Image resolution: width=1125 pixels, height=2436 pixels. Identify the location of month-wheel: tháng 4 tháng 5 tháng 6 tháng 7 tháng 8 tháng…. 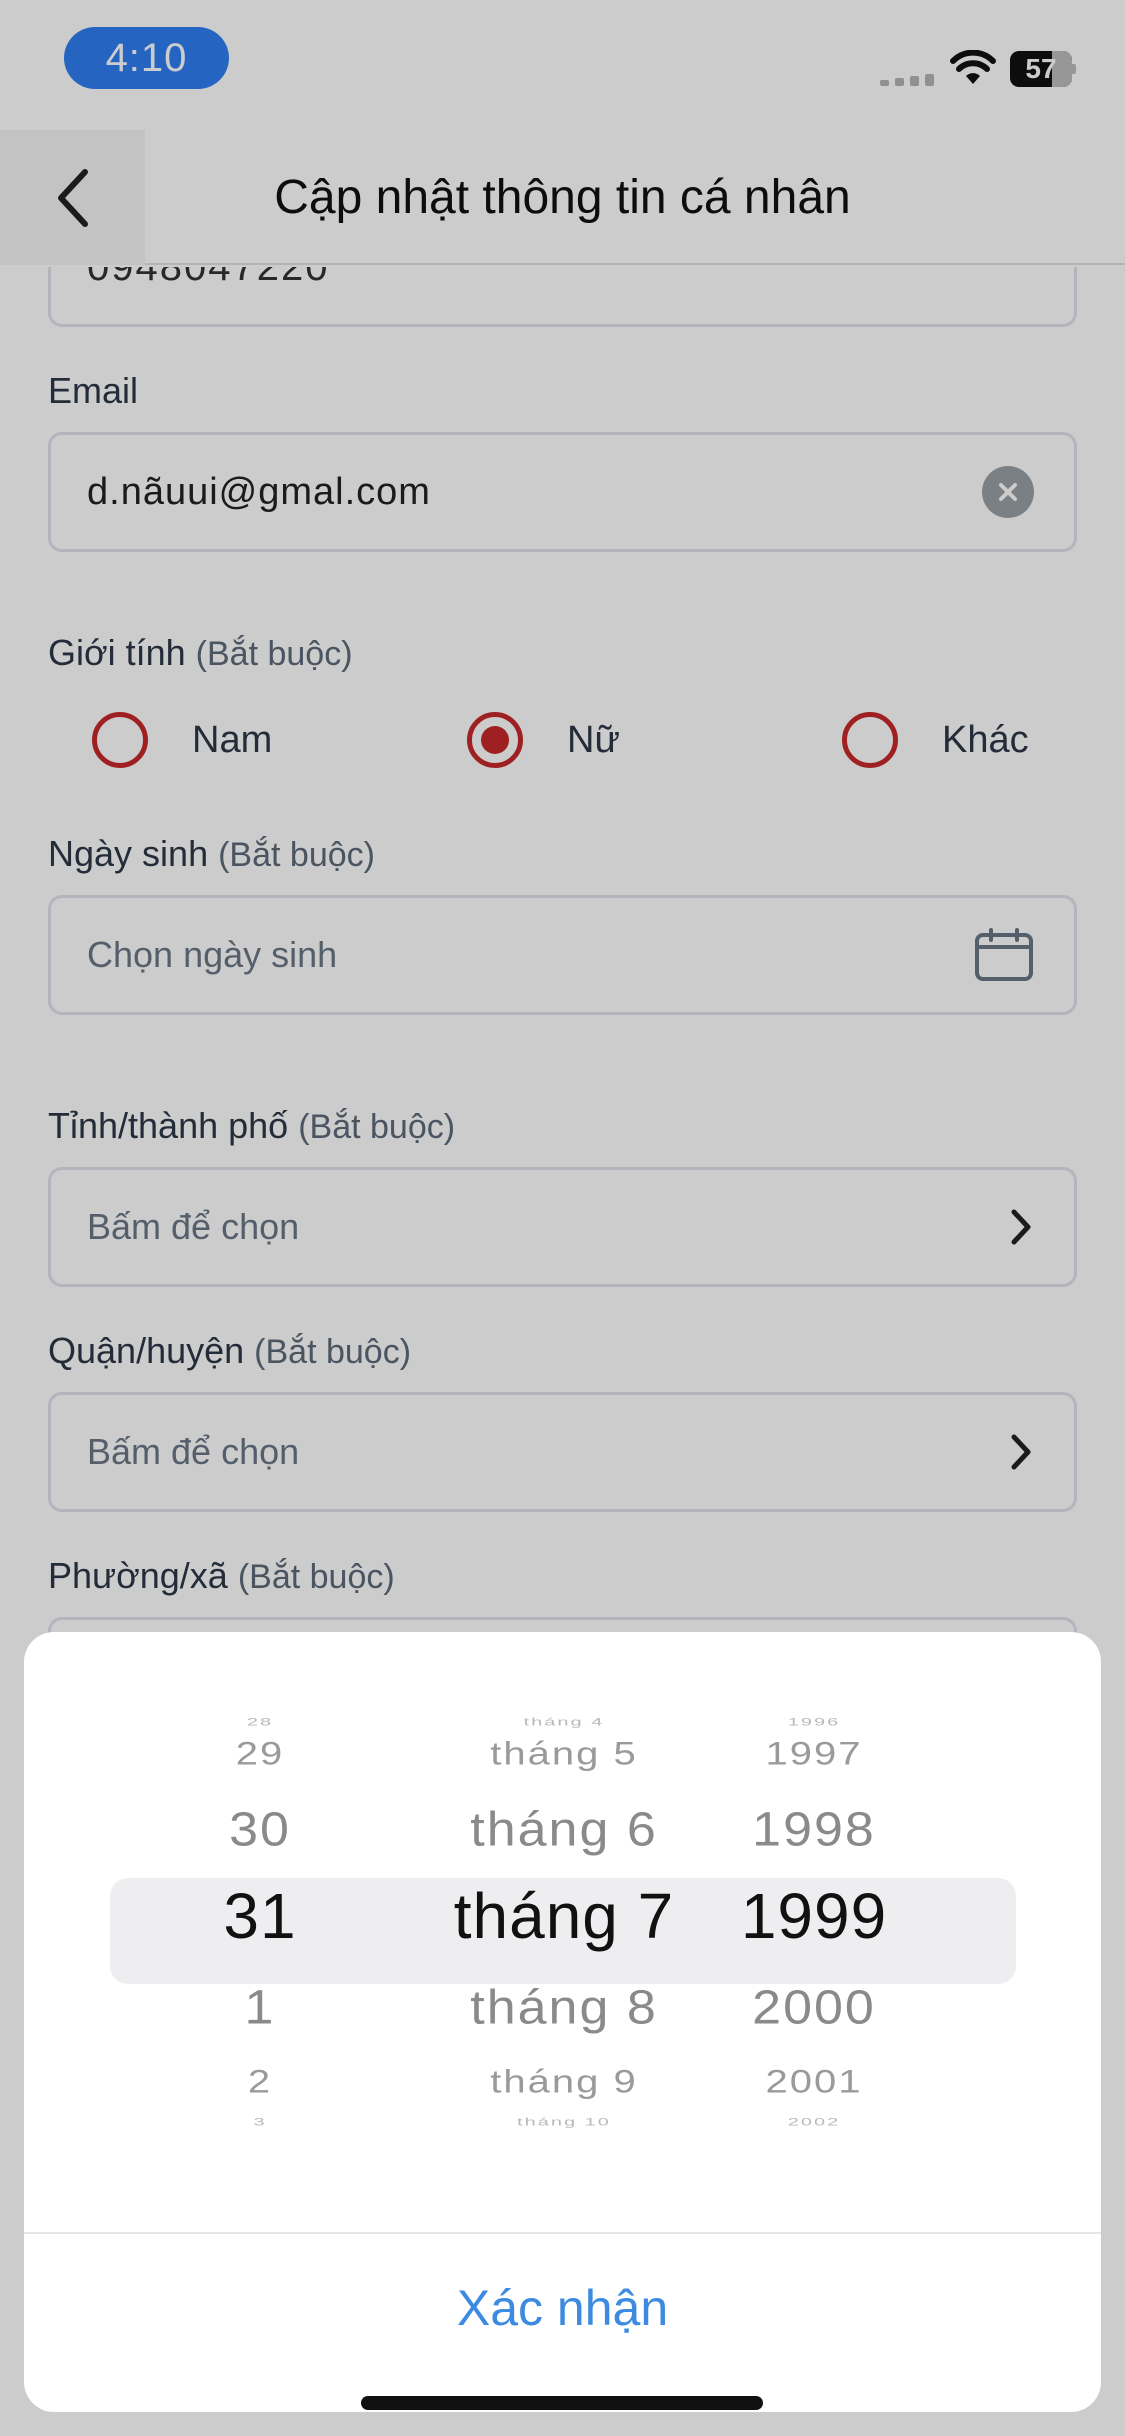
(564, 1942).